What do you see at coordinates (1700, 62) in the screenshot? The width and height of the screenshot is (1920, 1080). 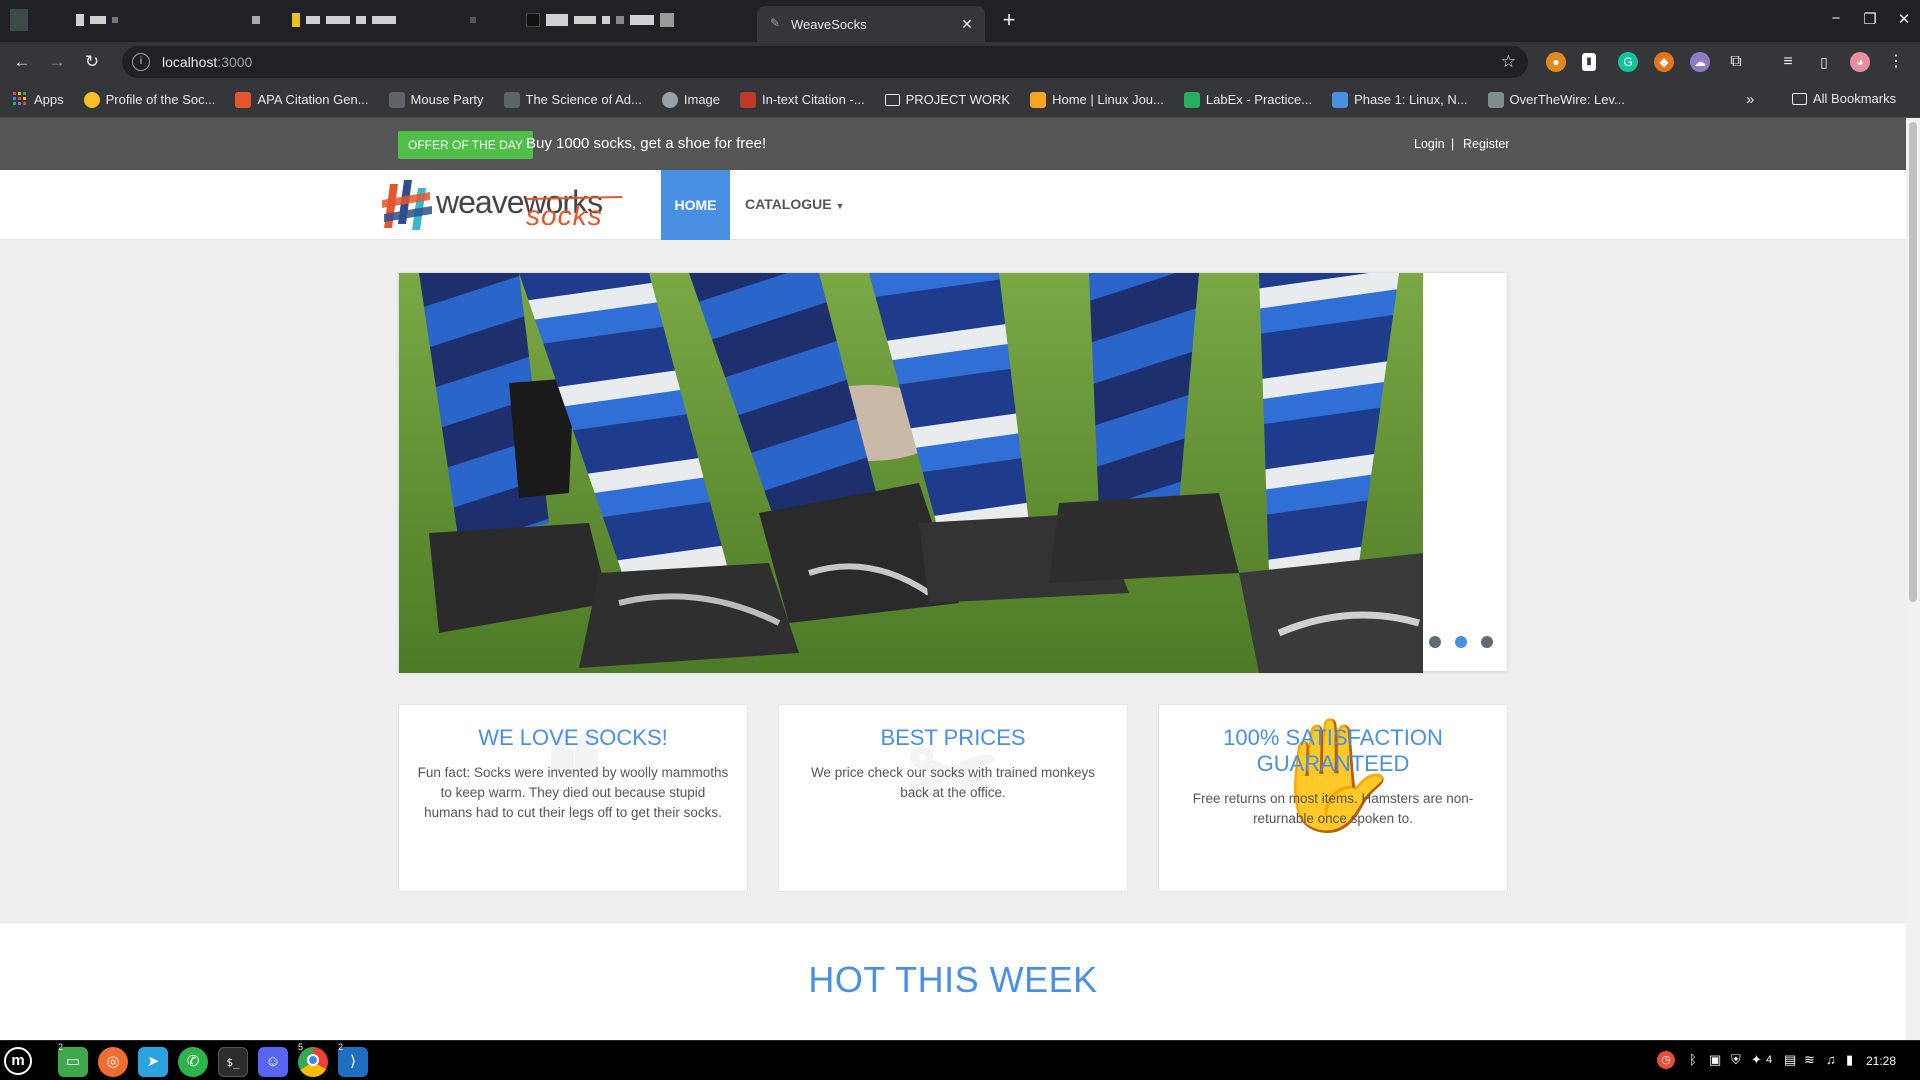 I see `extension-ghost-icon: ☁` at bounding box center [1700, 62].